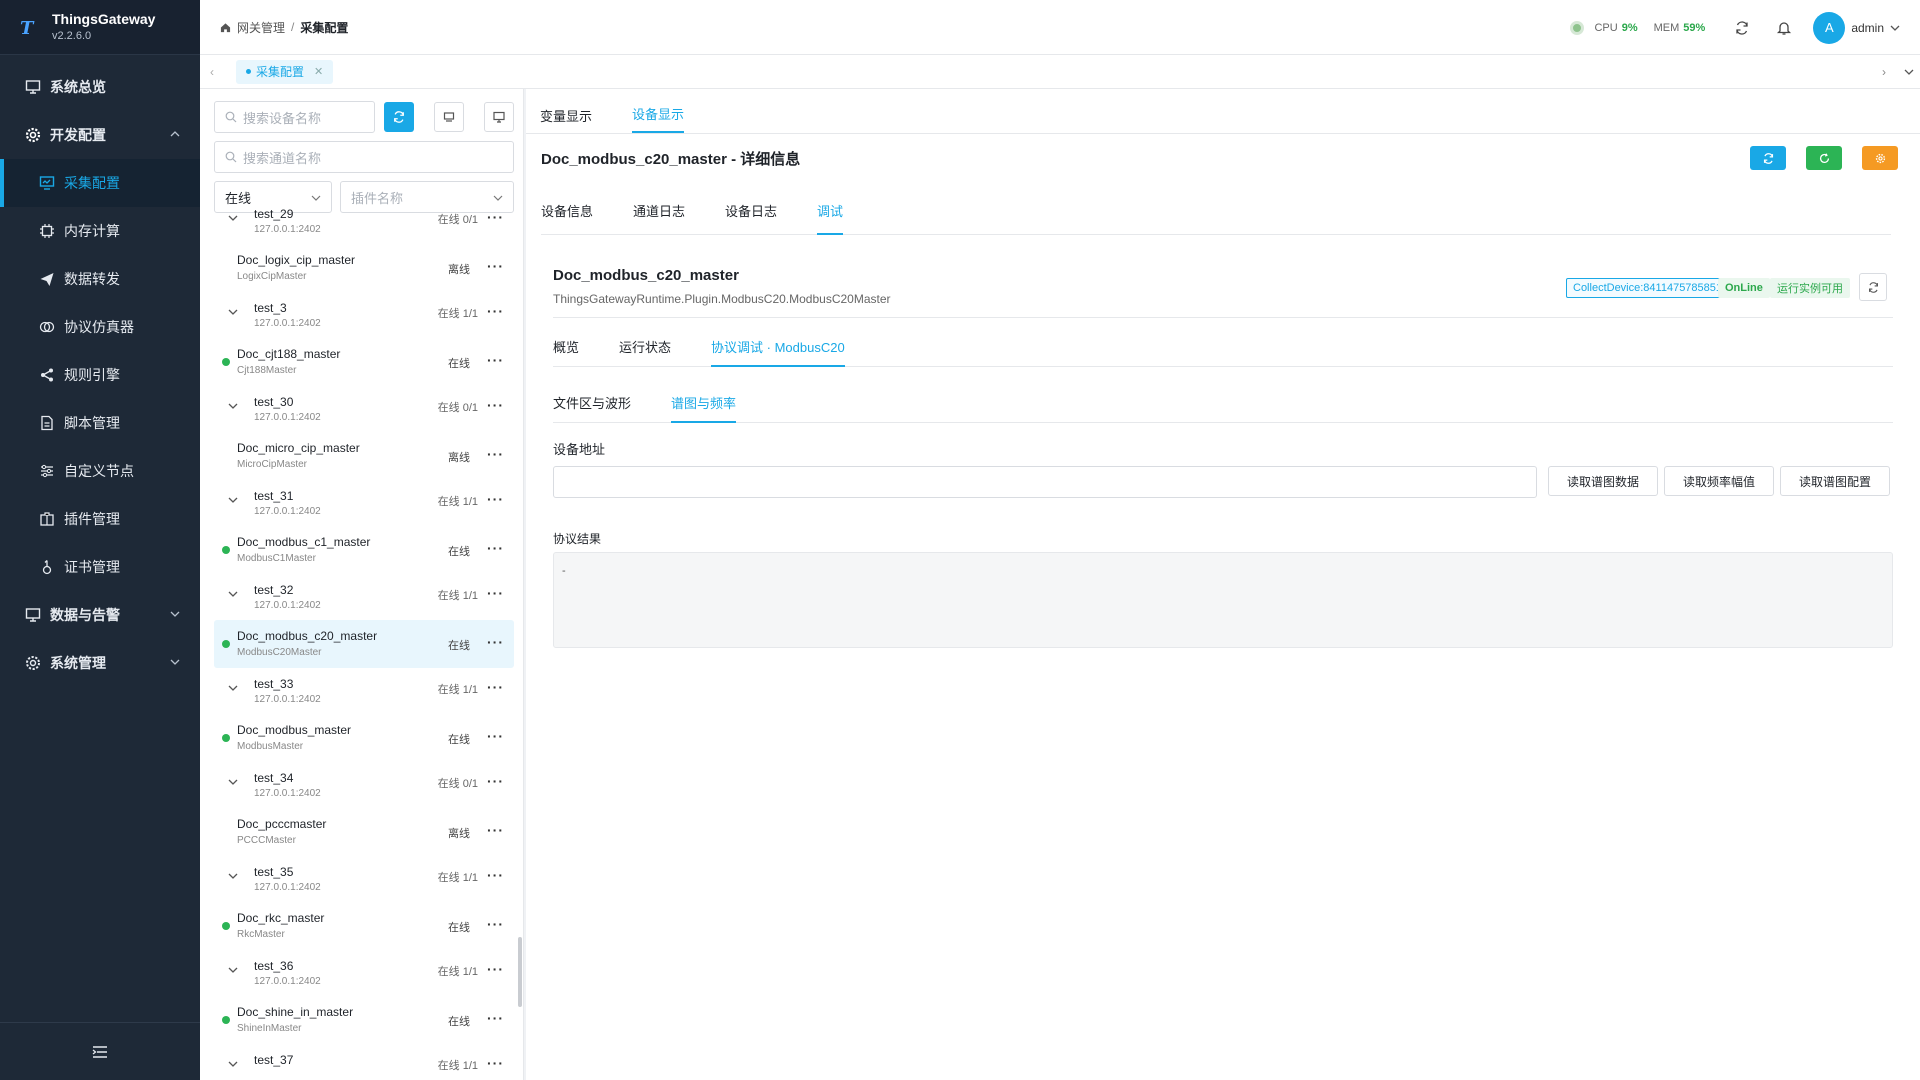  Describe the element at coordinates (1742, 28) in the screenshot. I see `refresh-icon` at that location.